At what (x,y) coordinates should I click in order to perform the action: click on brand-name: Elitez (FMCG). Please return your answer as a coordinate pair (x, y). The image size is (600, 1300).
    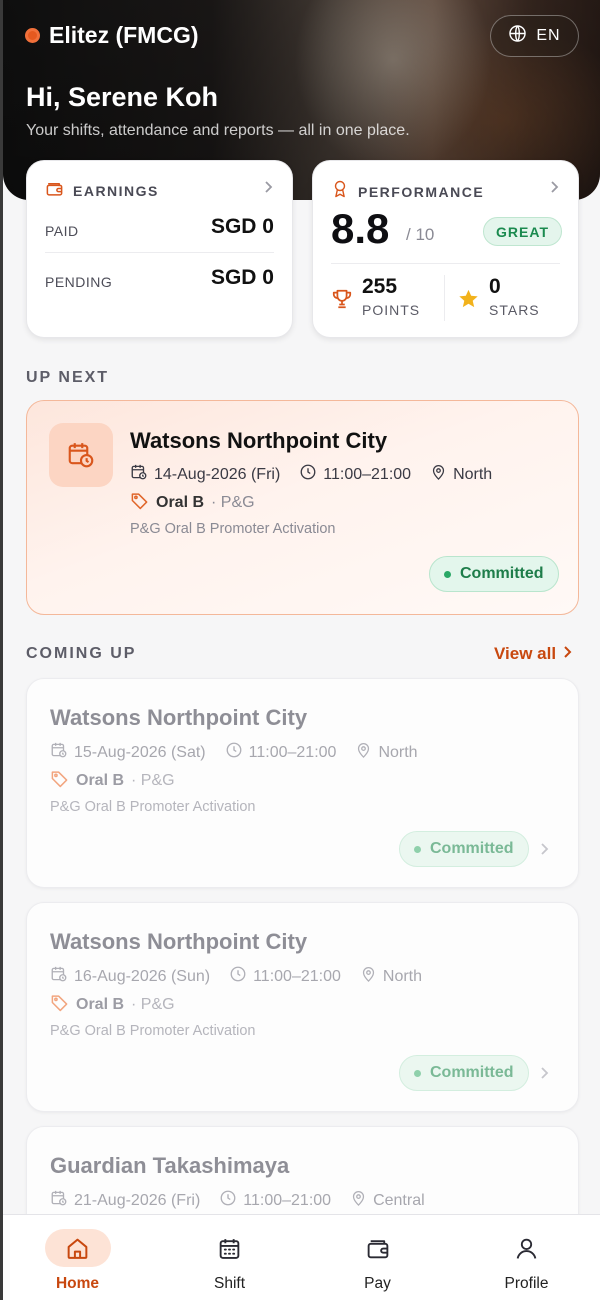
    Looking at the image, I should click on (124, 35).